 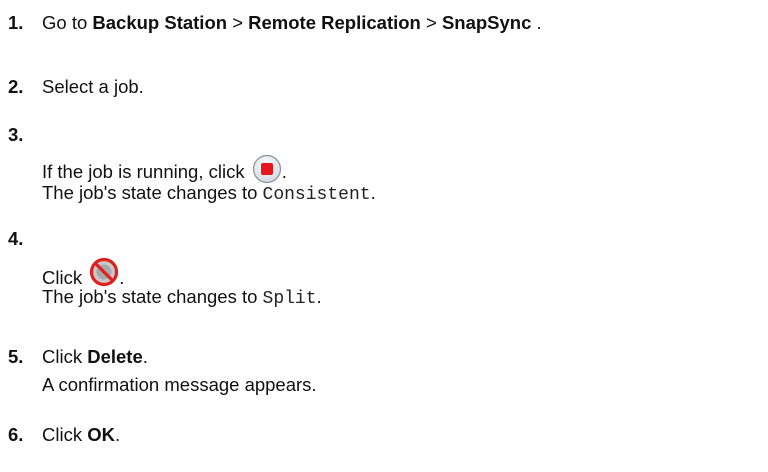 I want to click on step-result: The job's state changes to Consistent., so click(x=209, y=193).